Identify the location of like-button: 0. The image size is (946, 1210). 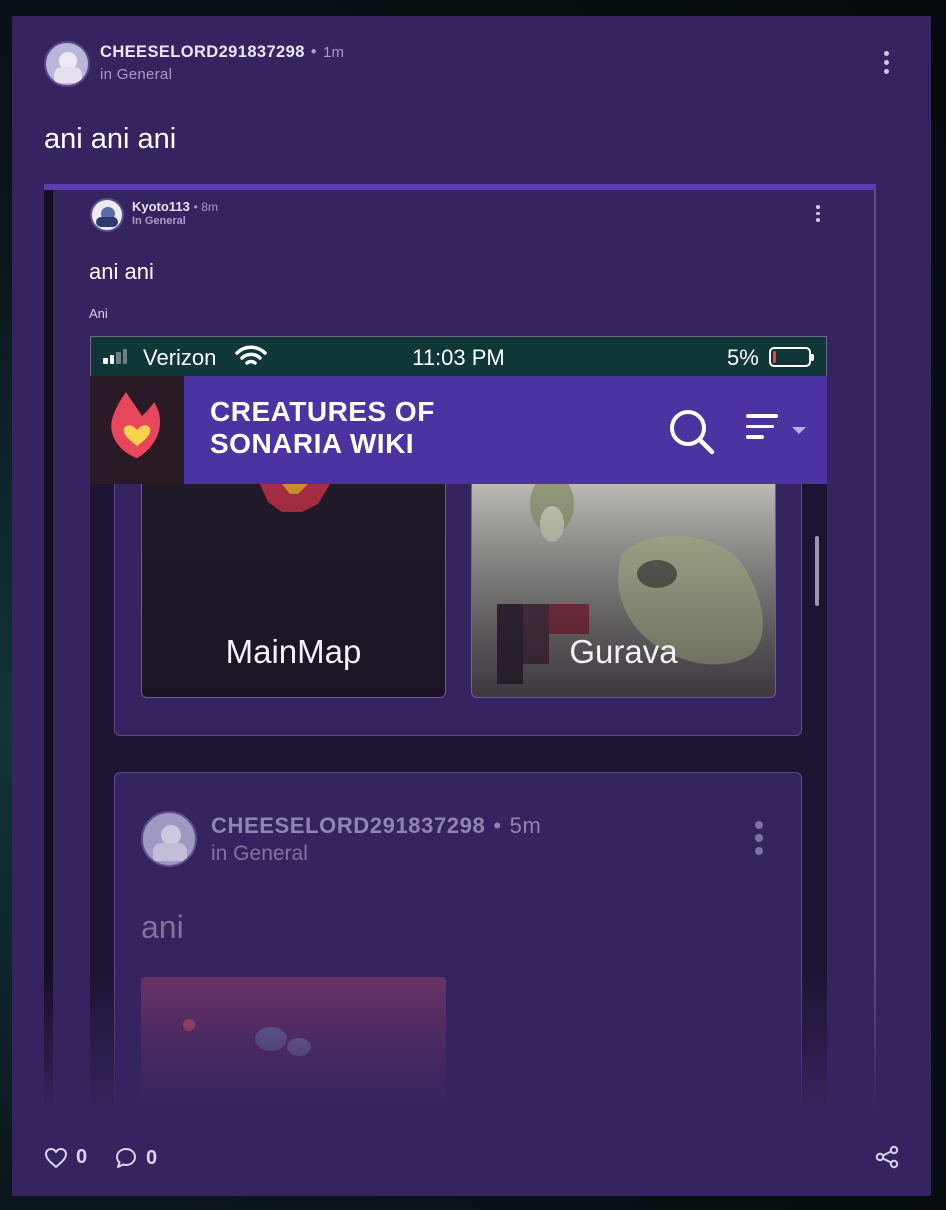
(65, 1157).